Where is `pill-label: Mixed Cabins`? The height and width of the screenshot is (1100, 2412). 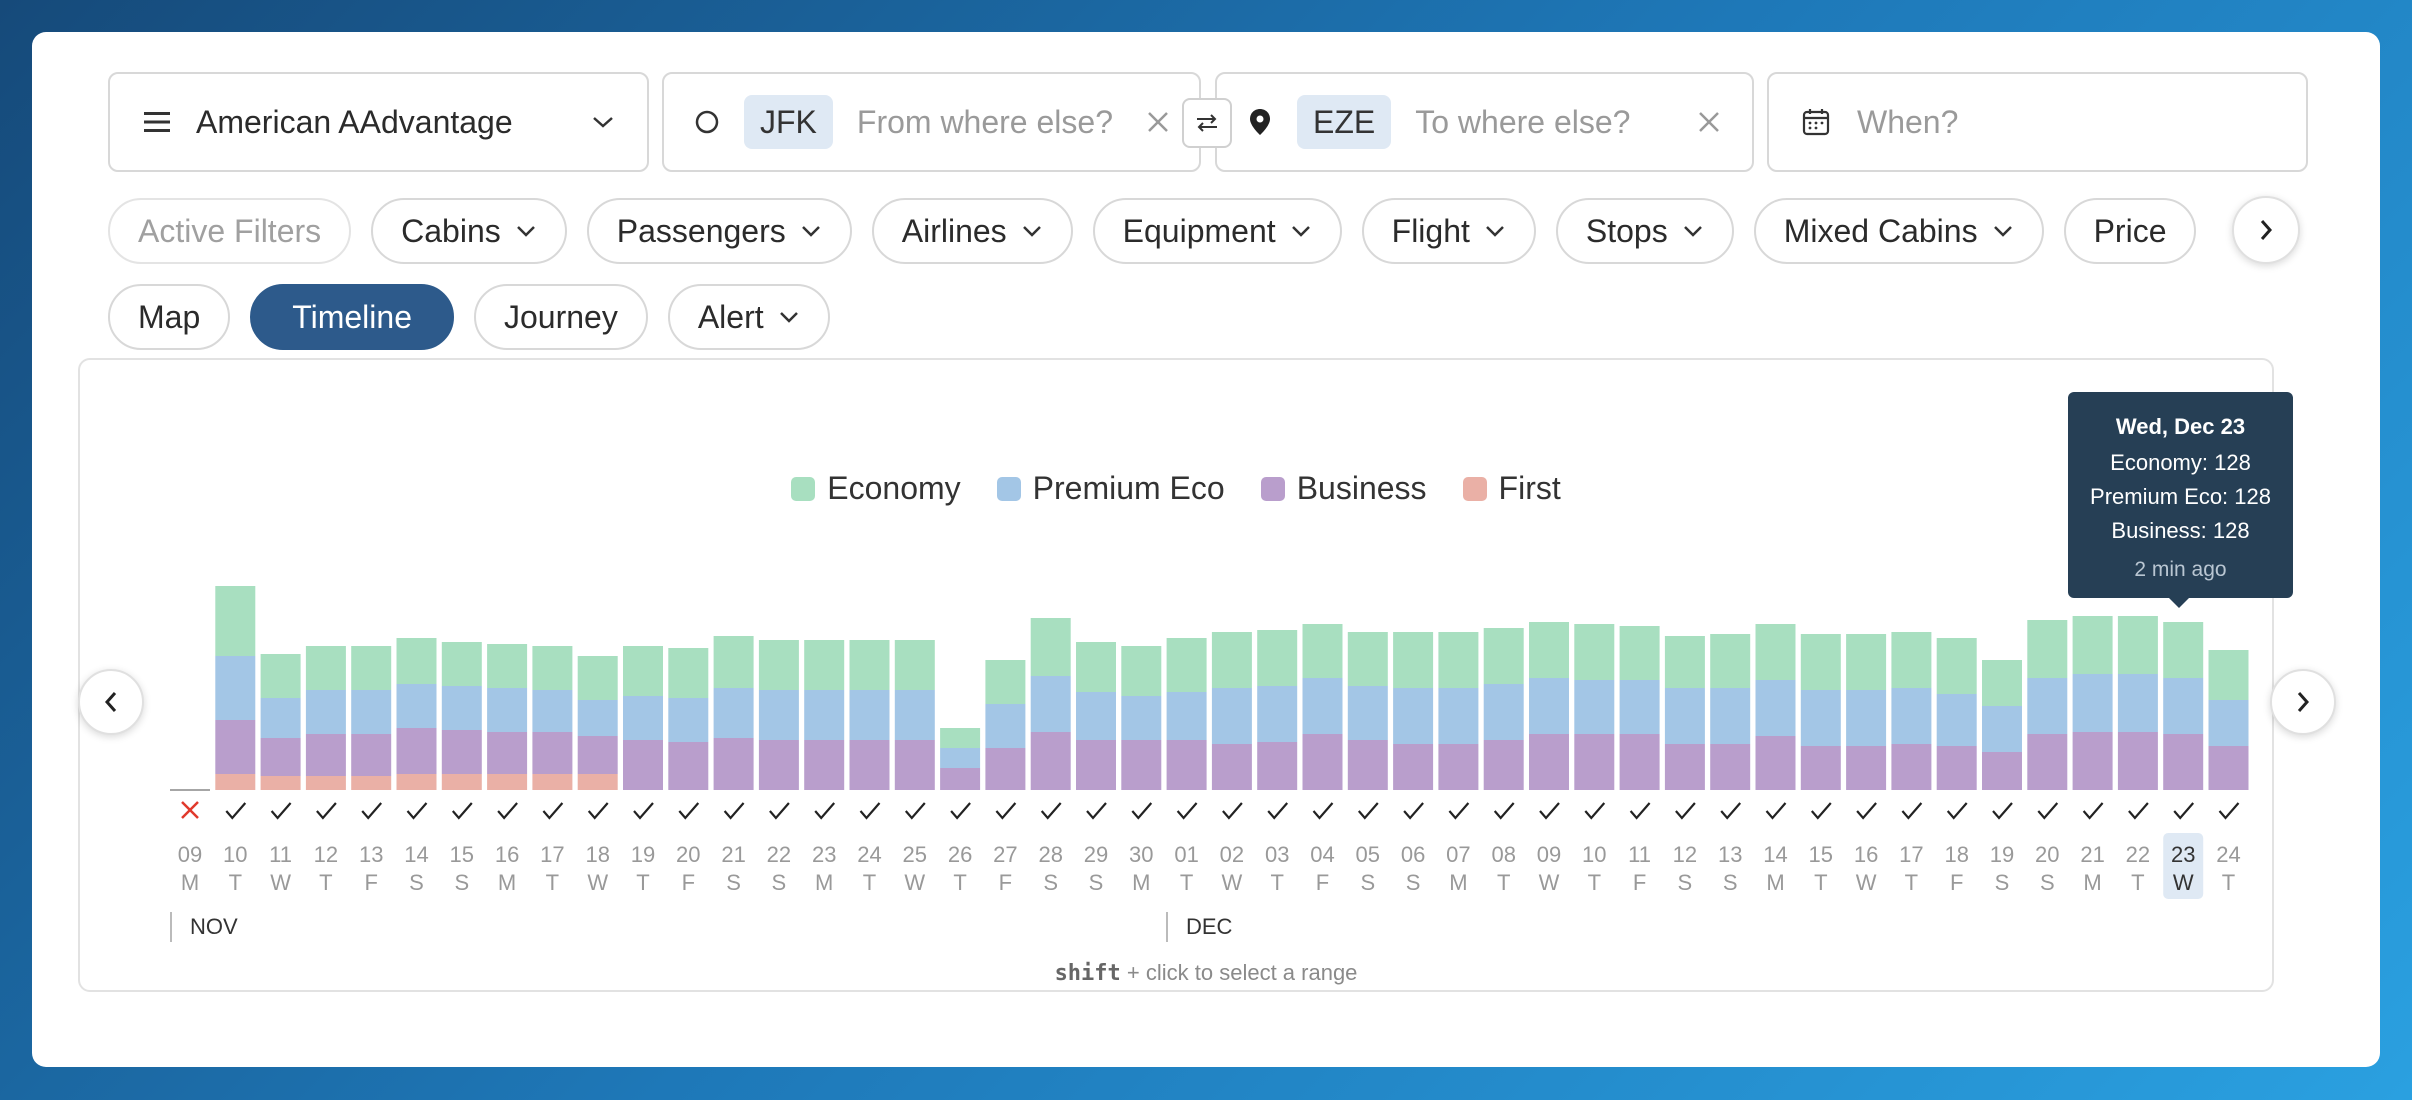 pill-label: Mixed Cabins is located at coordinates (1880, 230).